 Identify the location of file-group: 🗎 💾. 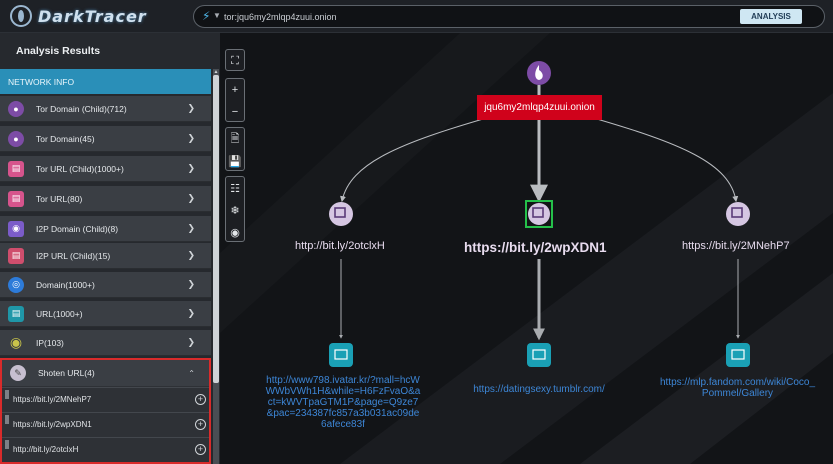
(235, 149).